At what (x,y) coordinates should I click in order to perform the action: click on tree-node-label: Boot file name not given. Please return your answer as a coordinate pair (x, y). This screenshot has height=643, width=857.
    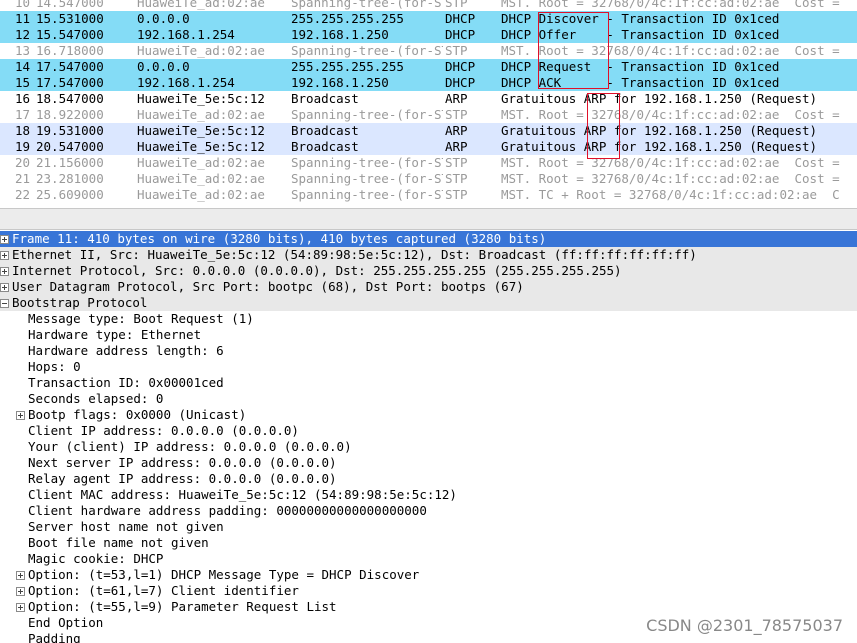
    Looking at the image, I should click on (118, 542).